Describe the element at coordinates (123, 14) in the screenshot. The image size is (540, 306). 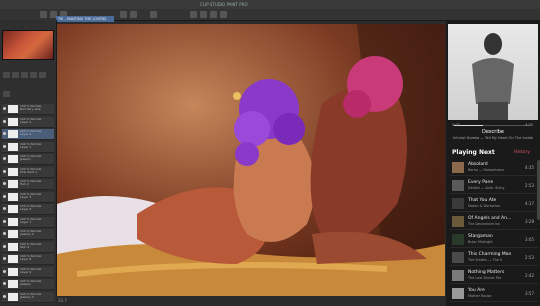
I see `undo-icon` at that location.